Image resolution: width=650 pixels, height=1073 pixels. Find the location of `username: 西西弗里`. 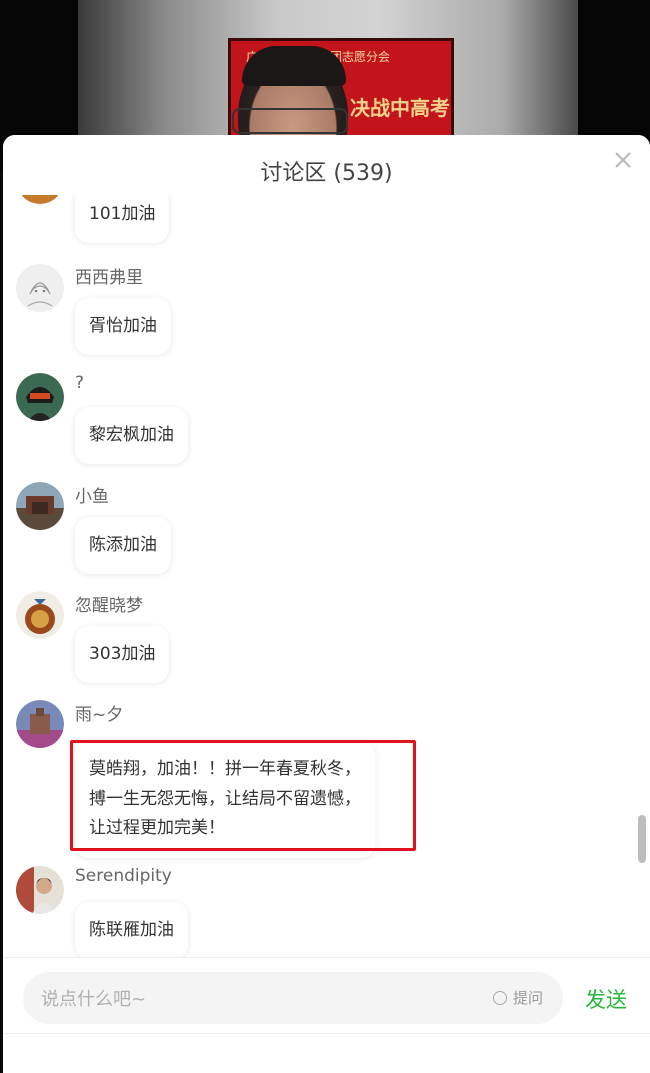

username: 西西弗里 is located at coordinates (109, 278).